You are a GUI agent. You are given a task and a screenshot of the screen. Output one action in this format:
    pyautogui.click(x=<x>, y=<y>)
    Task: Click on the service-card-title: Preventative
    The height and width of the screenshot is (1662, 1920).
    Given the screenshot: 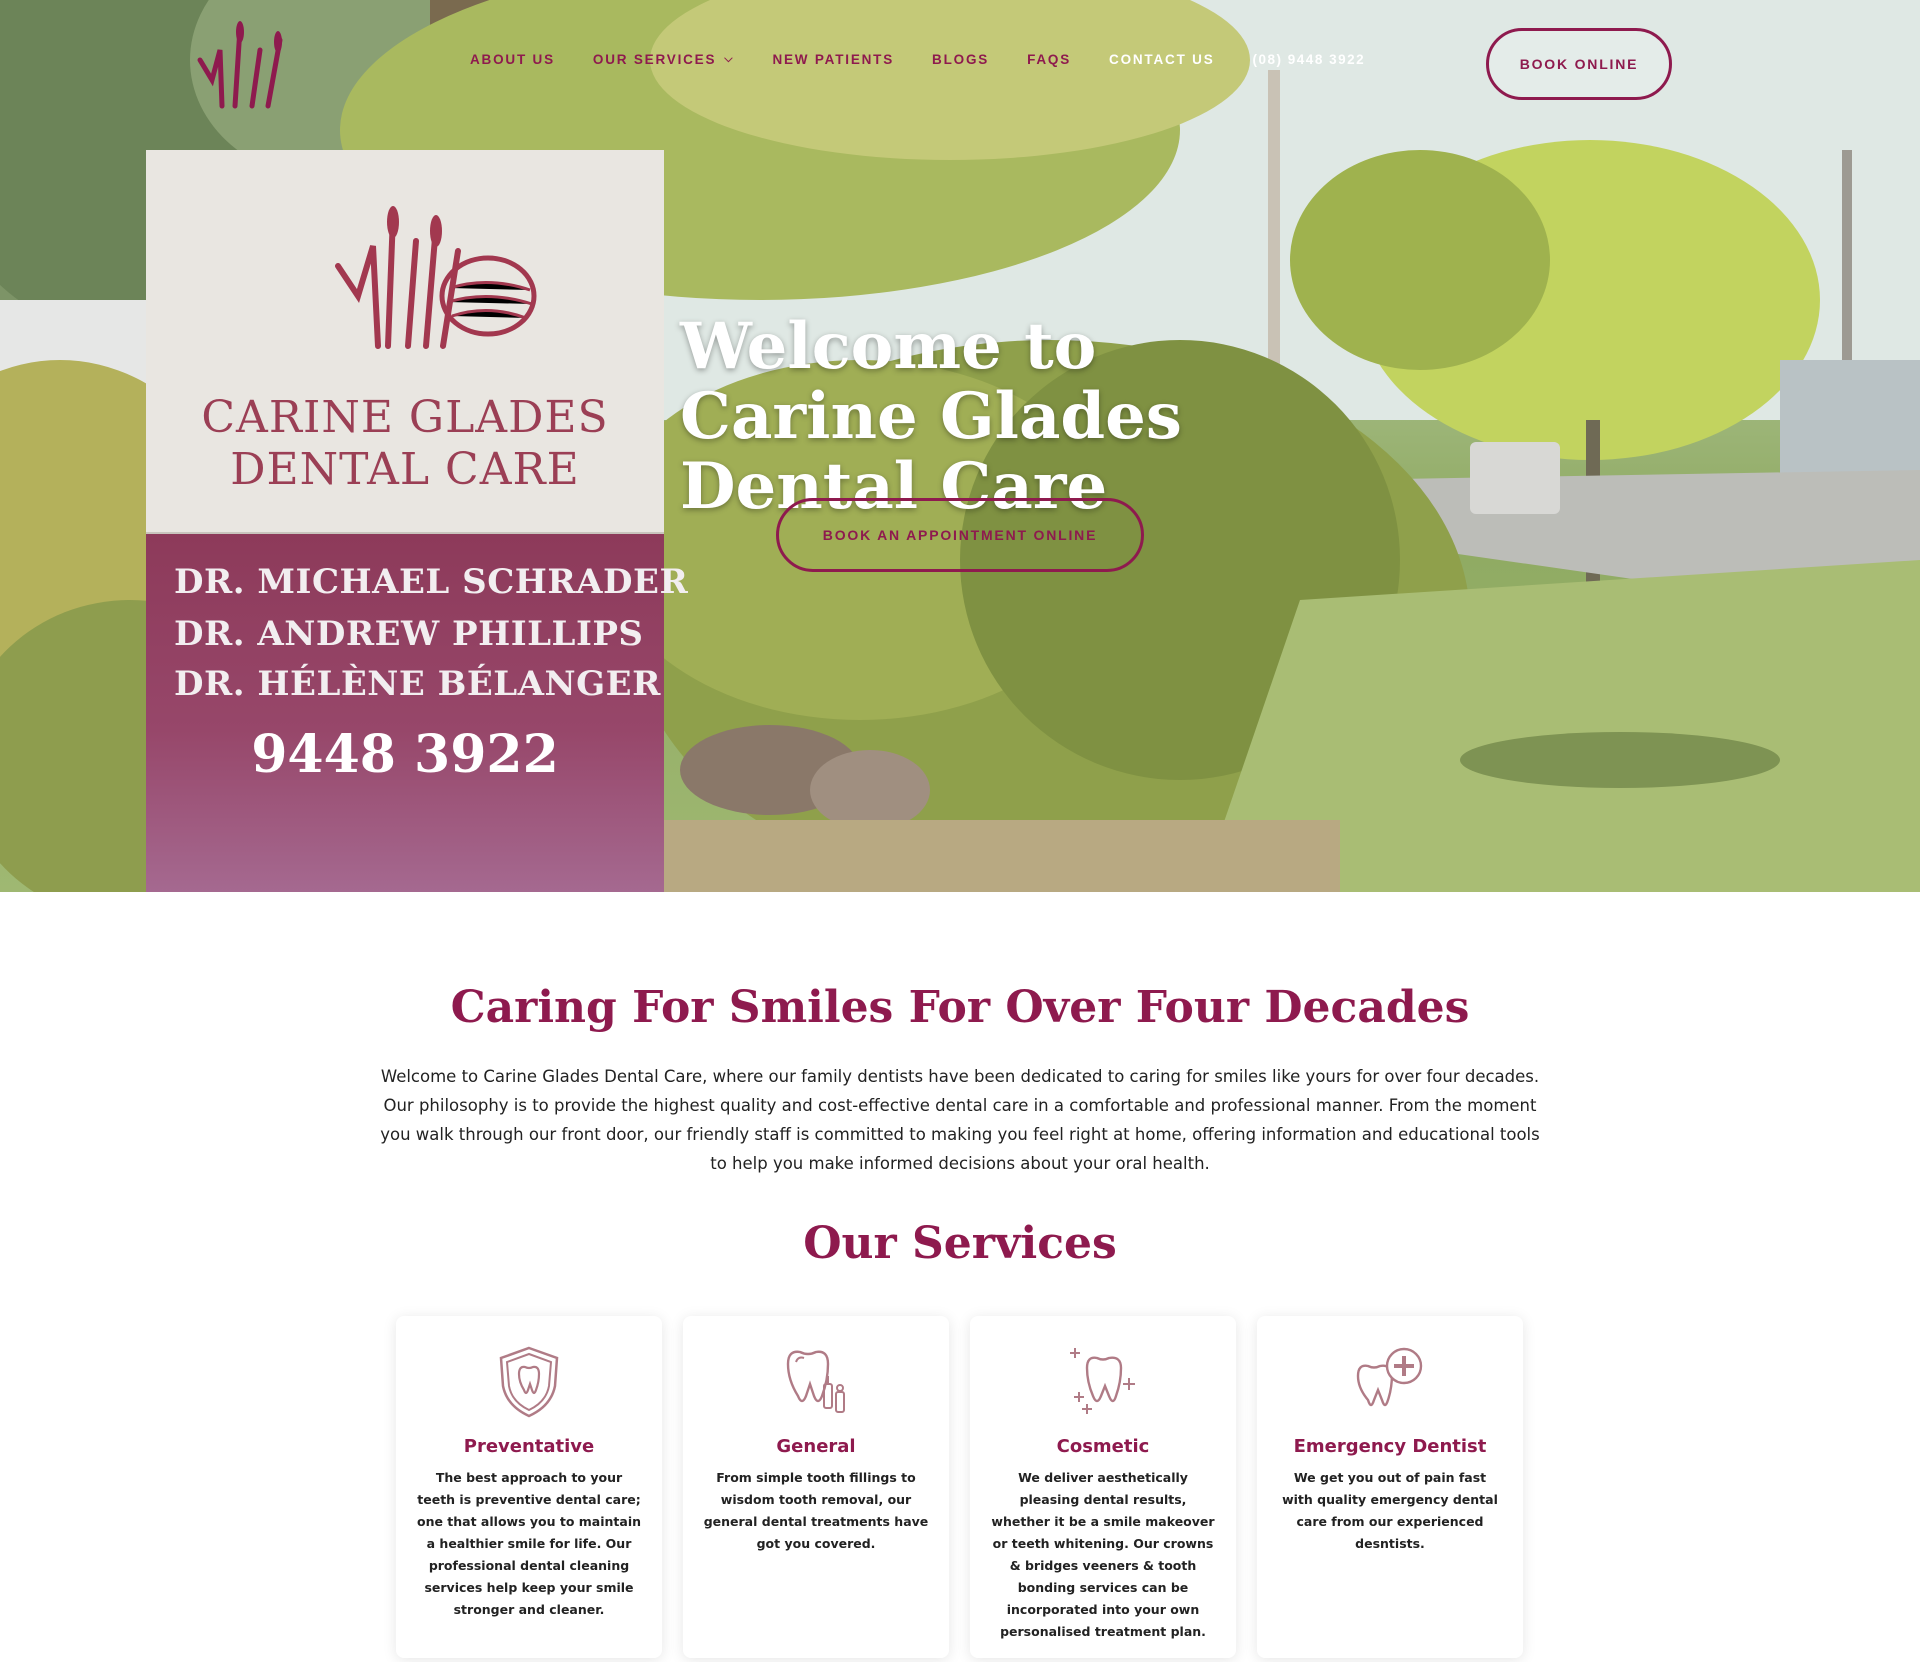 What is the action you would take?
    pyautogui.click(x=529, y=1446)
    